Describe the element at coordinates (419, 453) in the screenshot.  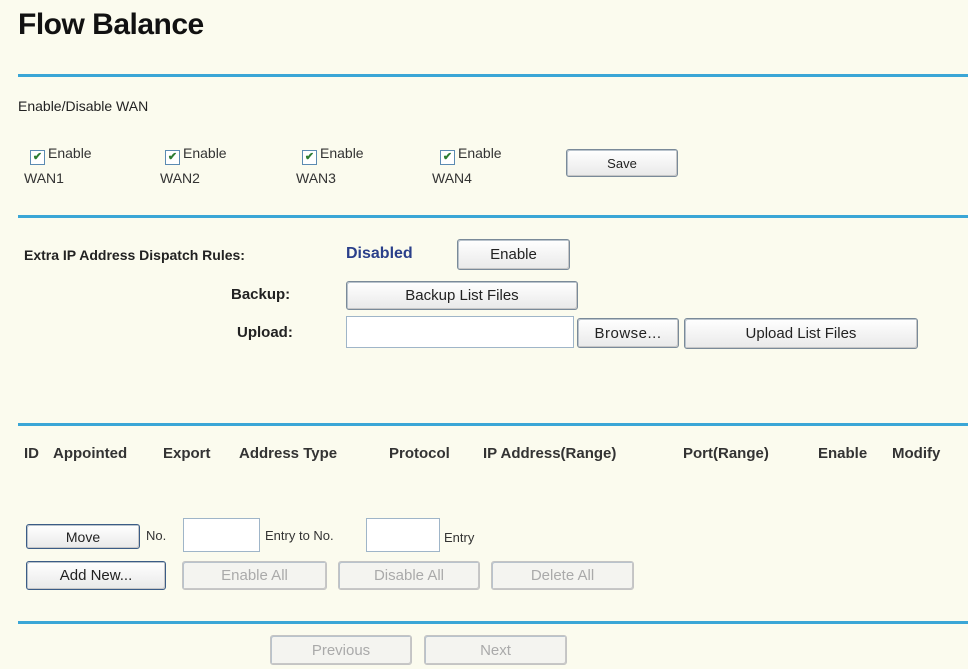
I see `column-protocol: Protocol` at that location.